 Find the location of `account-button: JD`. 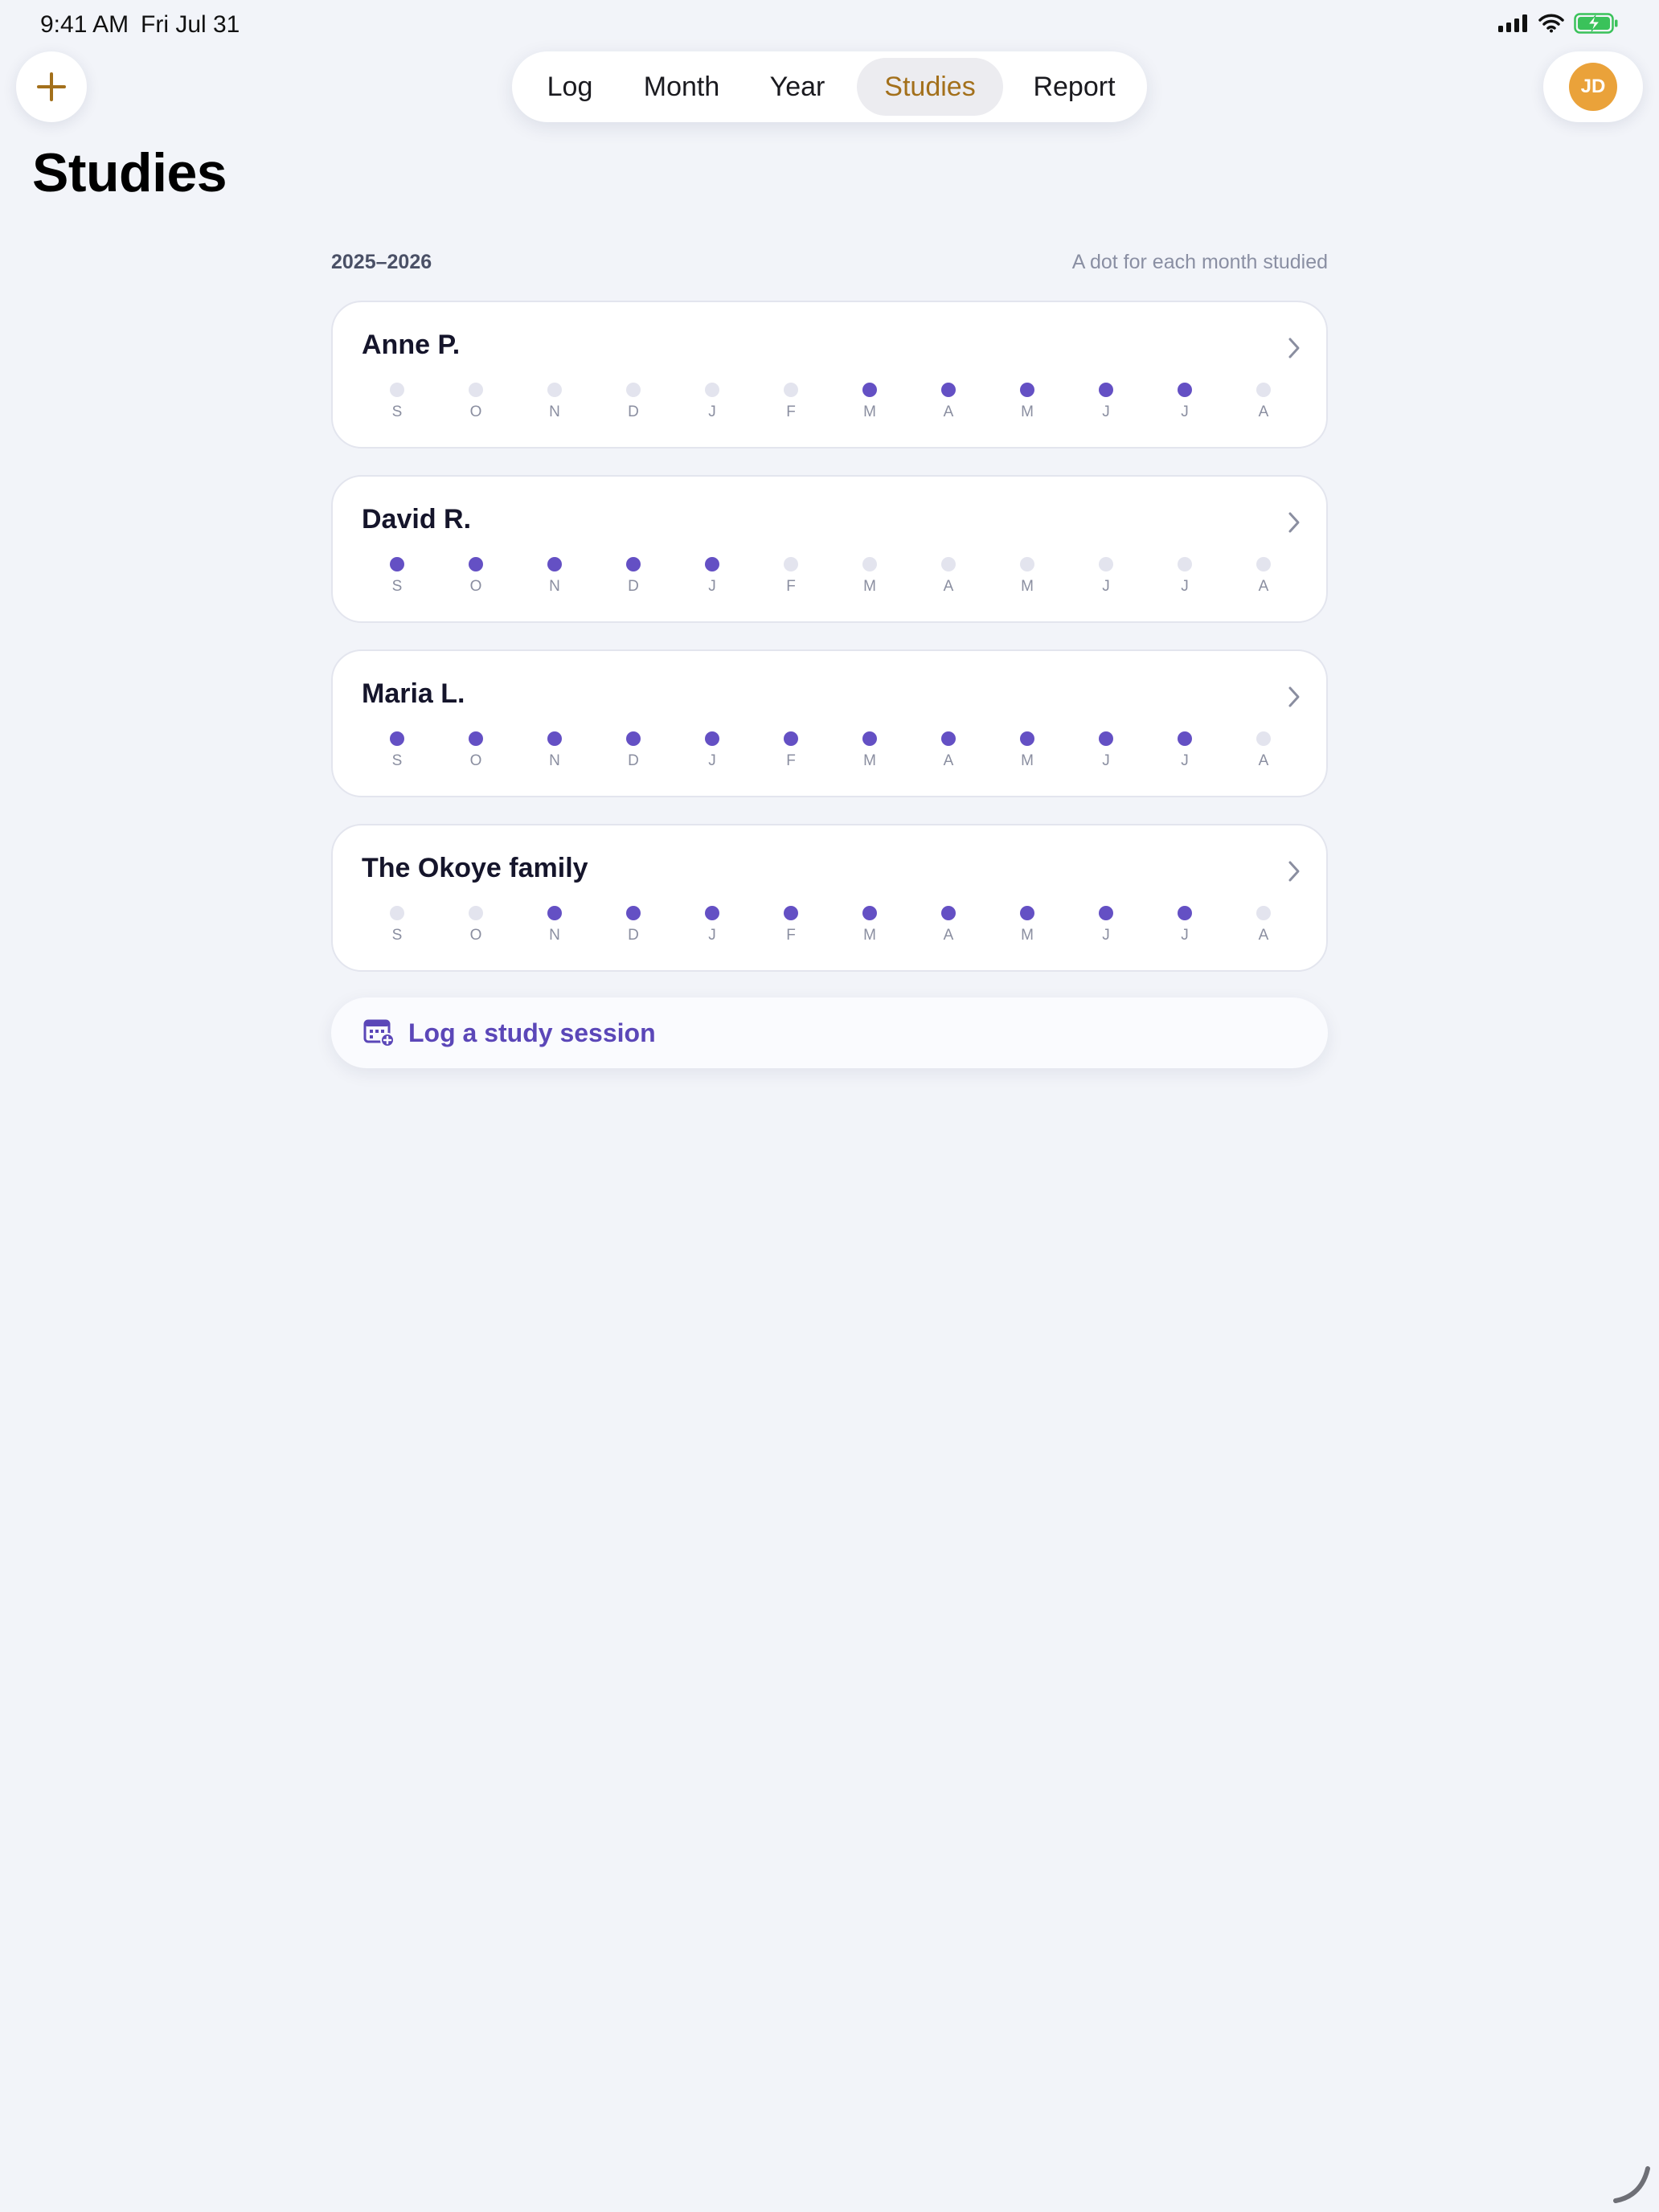

account-button: JD is located at coordinates (1593, 86).